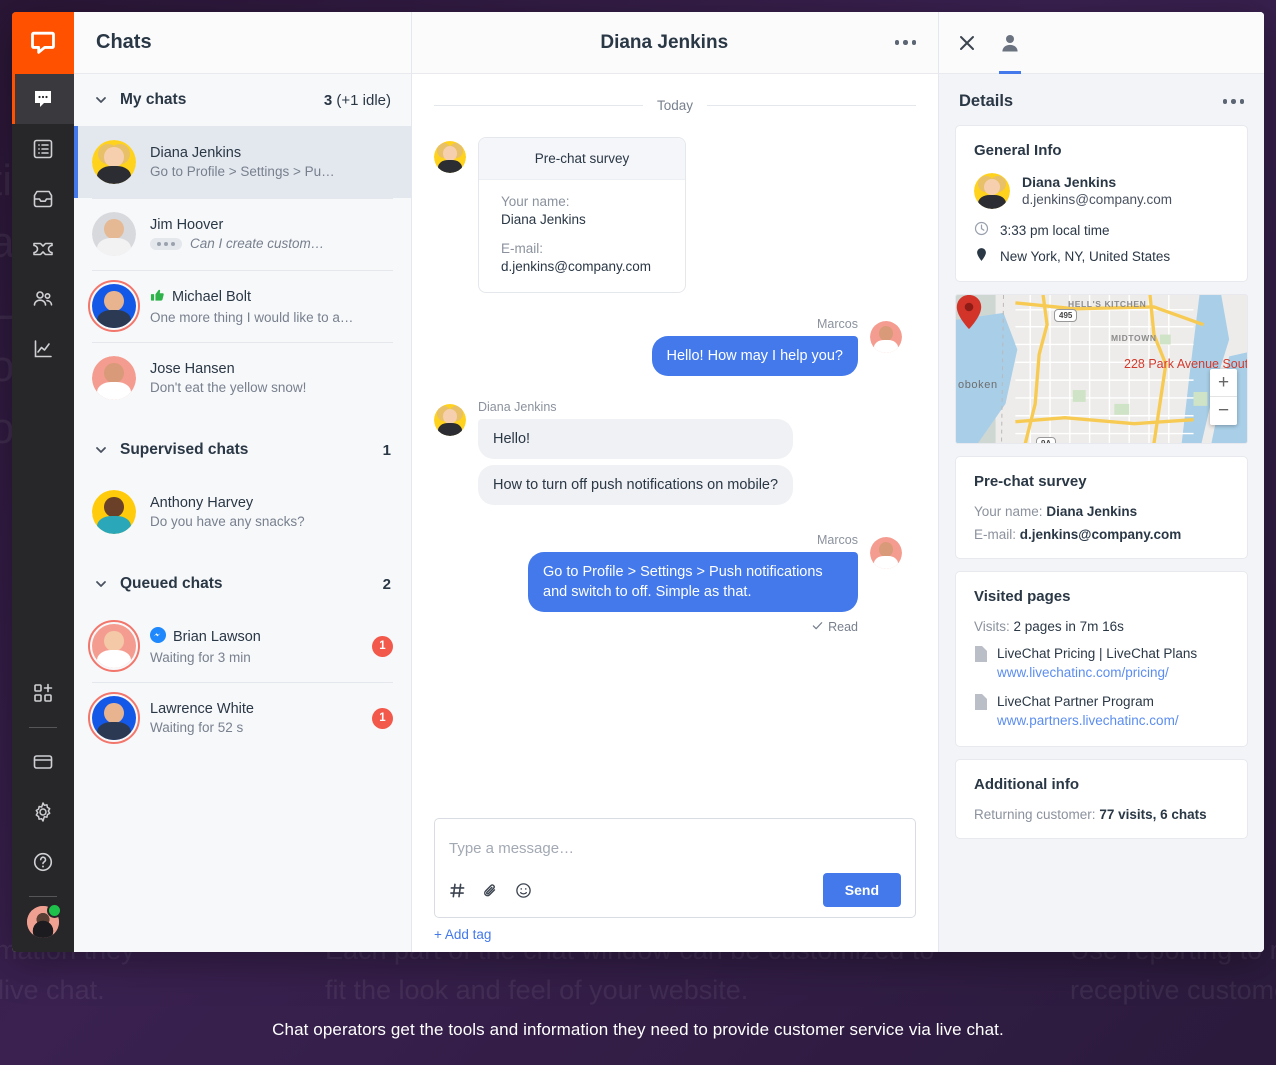  I want to click on message-input, so click(675, 848).